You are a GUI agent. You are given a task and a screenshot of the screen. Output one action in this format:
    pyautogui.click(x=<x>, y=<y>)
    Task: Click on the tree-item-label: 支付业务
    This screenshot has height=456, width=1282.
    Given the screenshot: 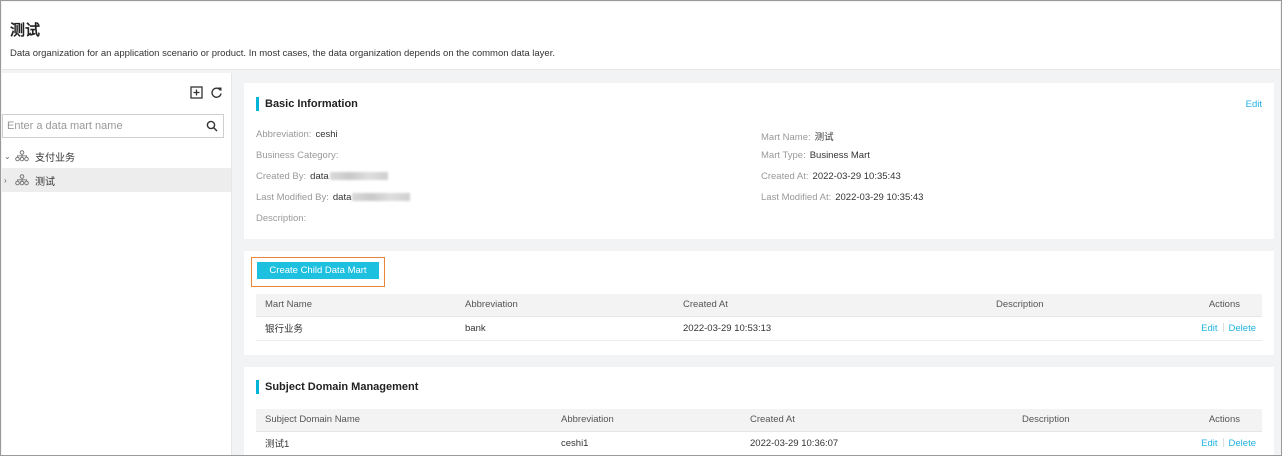 What is the action you would take?
    pyautogui.click(x=55, y=158)
    